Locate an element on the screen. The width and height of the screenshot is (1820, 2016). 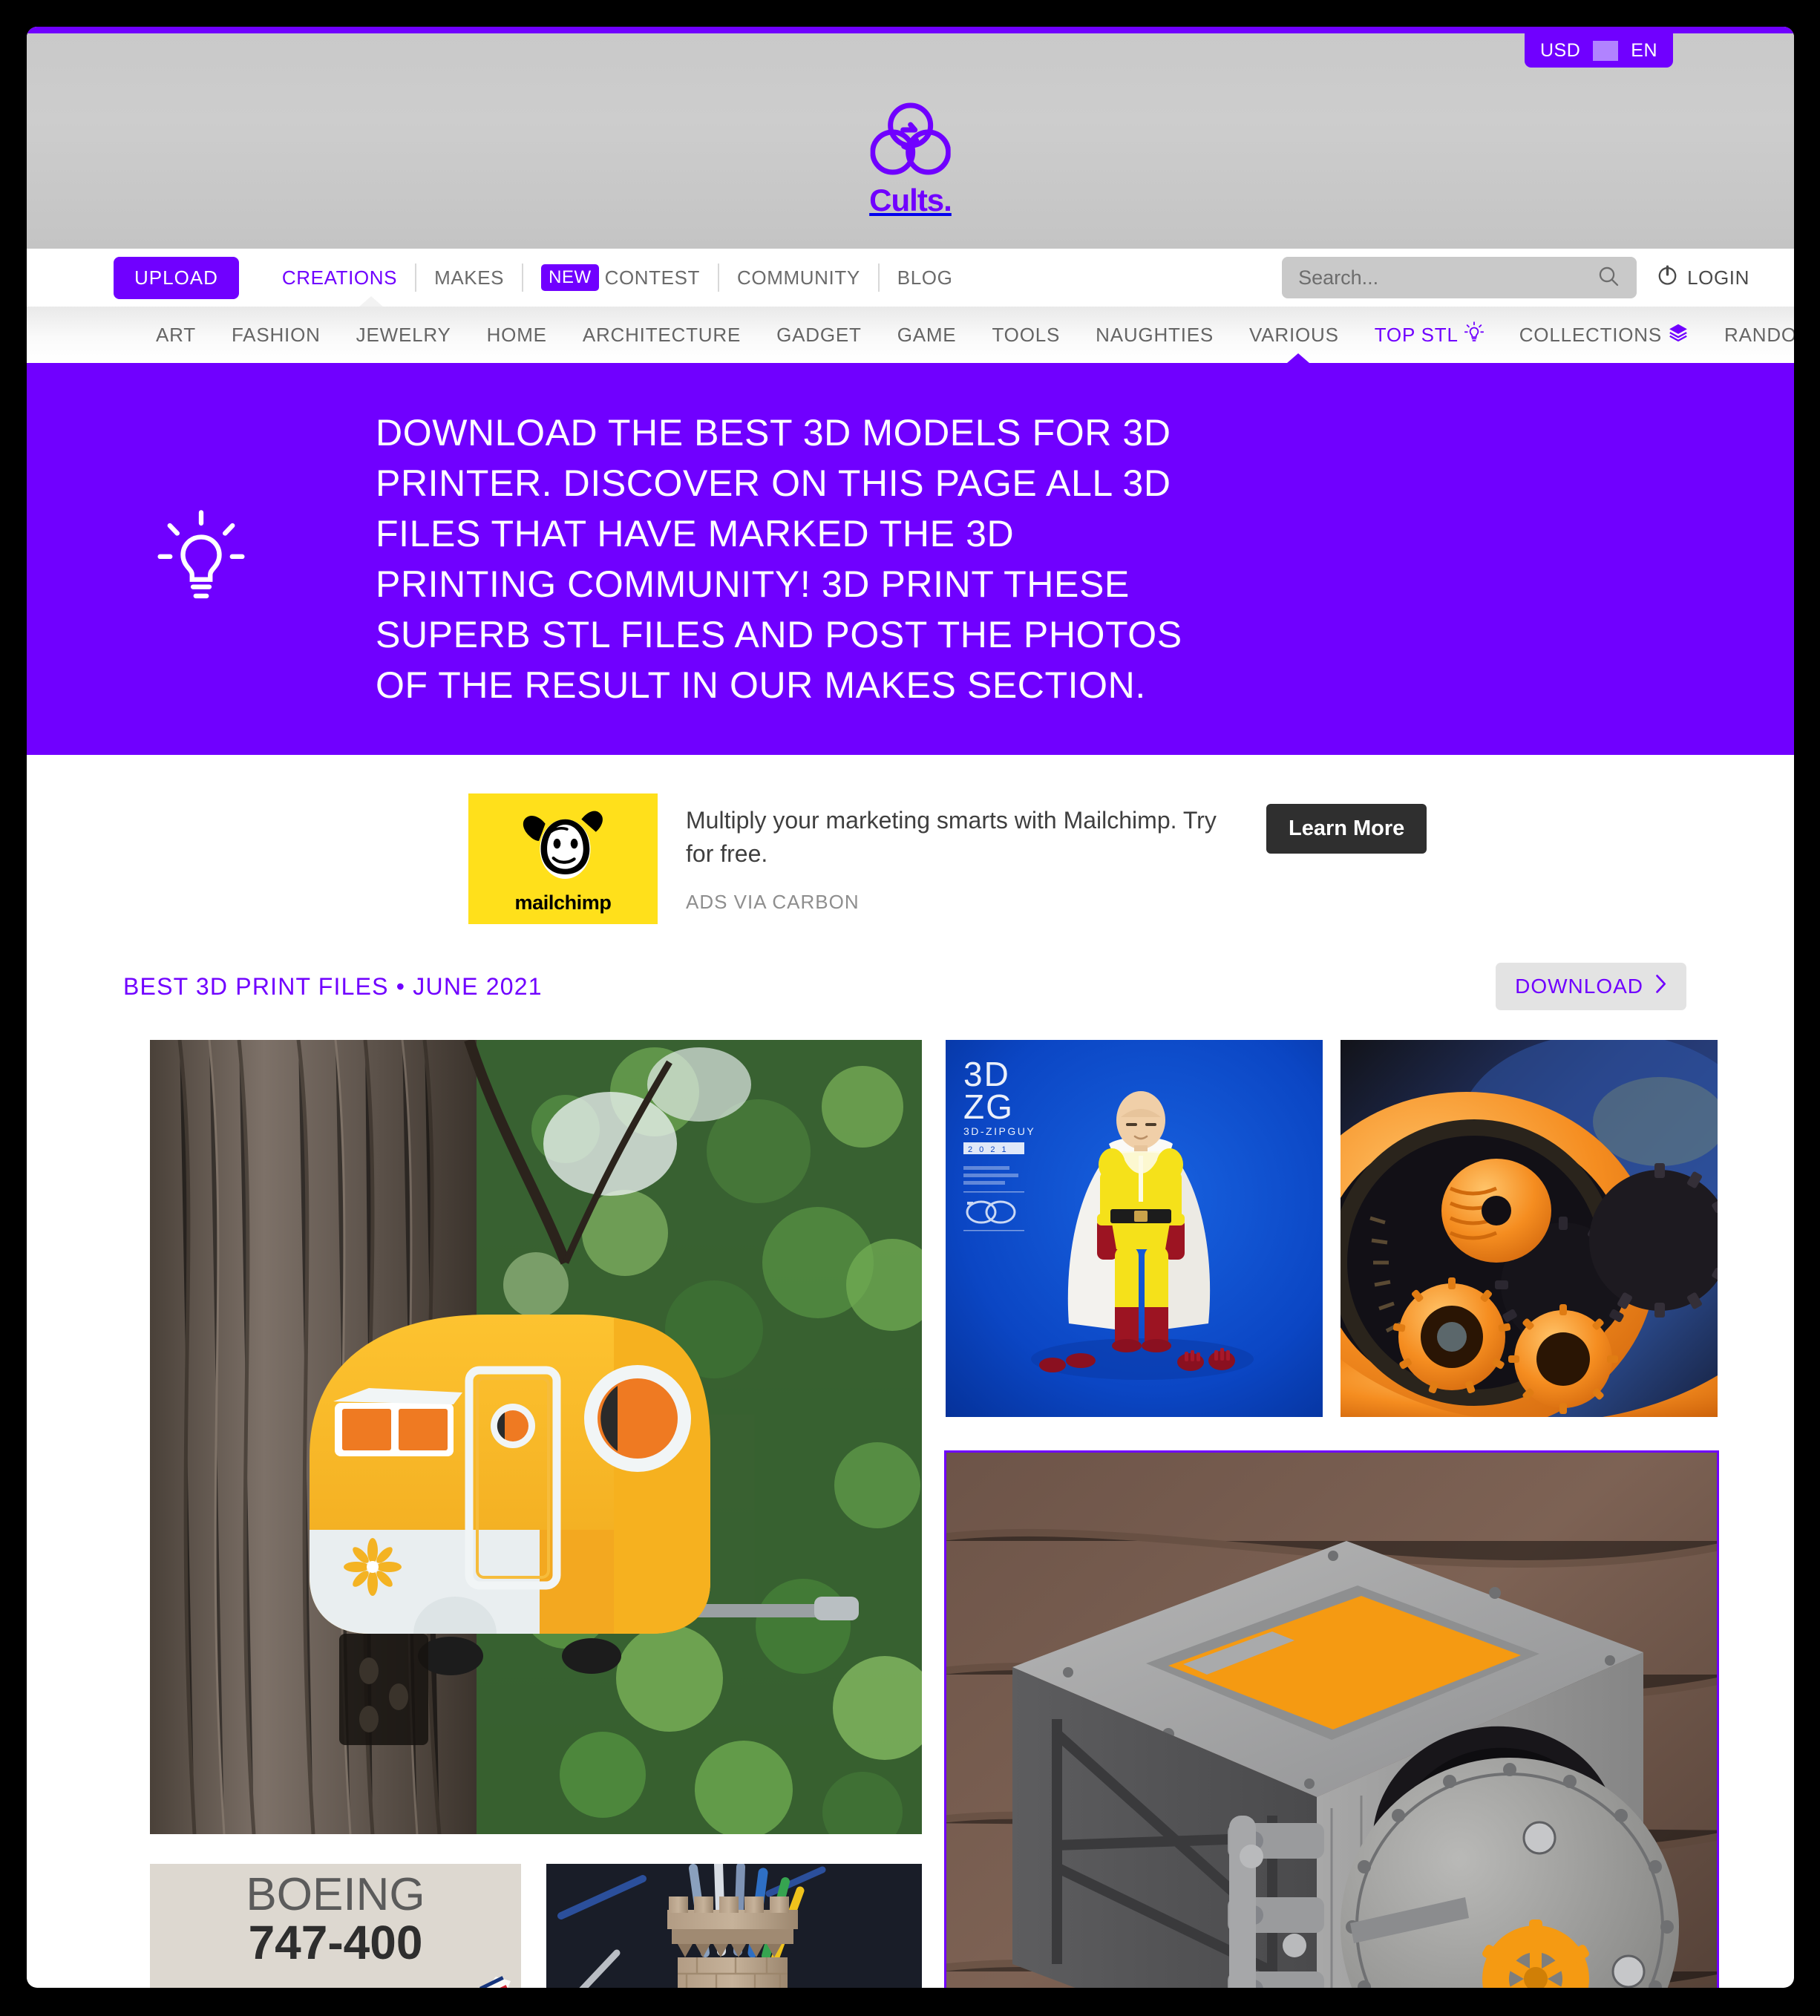
plane-caption-line1: BOEING is located at coordinates (335, 1894).